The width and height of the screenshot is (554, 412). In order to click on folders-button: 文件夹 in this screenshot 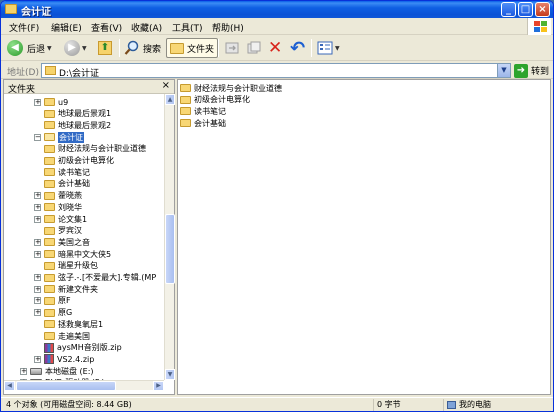, I will do `click(192, 48)`.